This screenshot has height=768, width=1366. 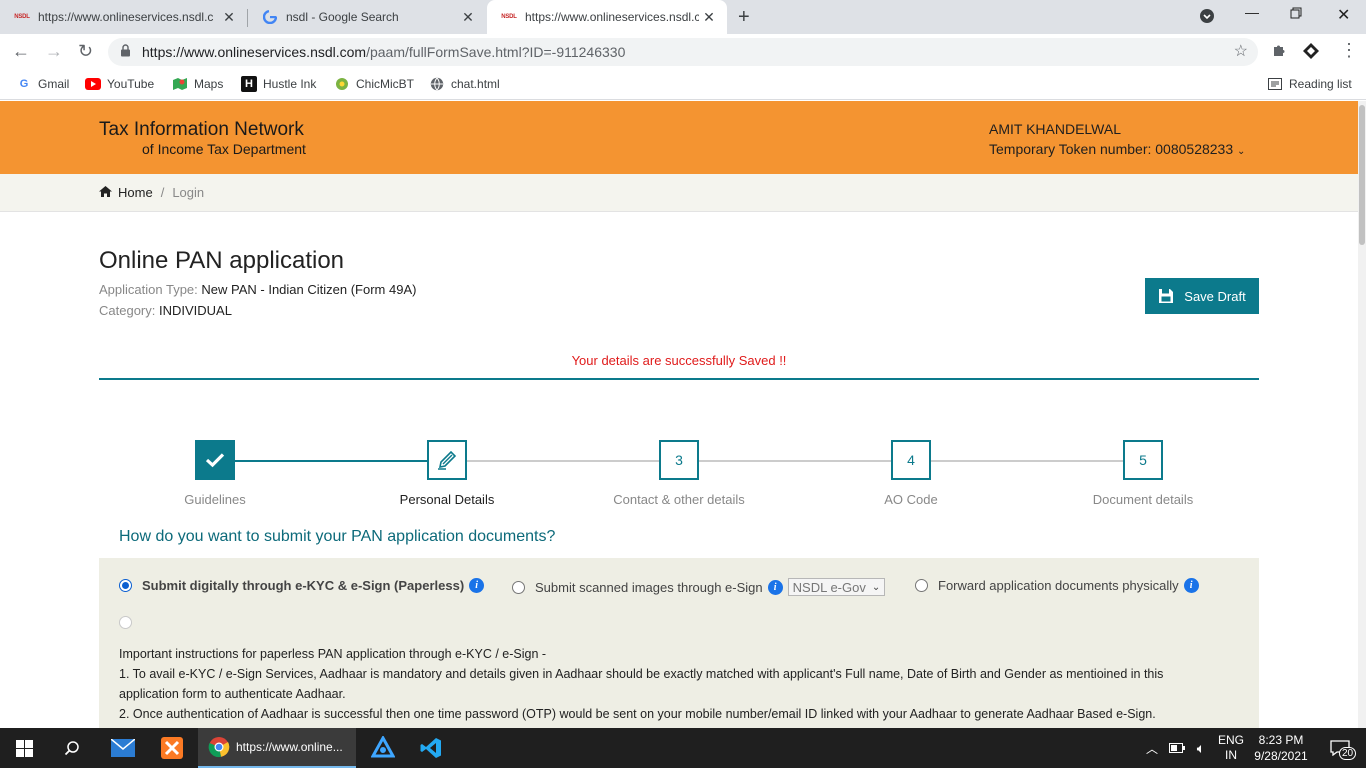 I want to click on step-label: Personal Details, so click(x=447, y=499).